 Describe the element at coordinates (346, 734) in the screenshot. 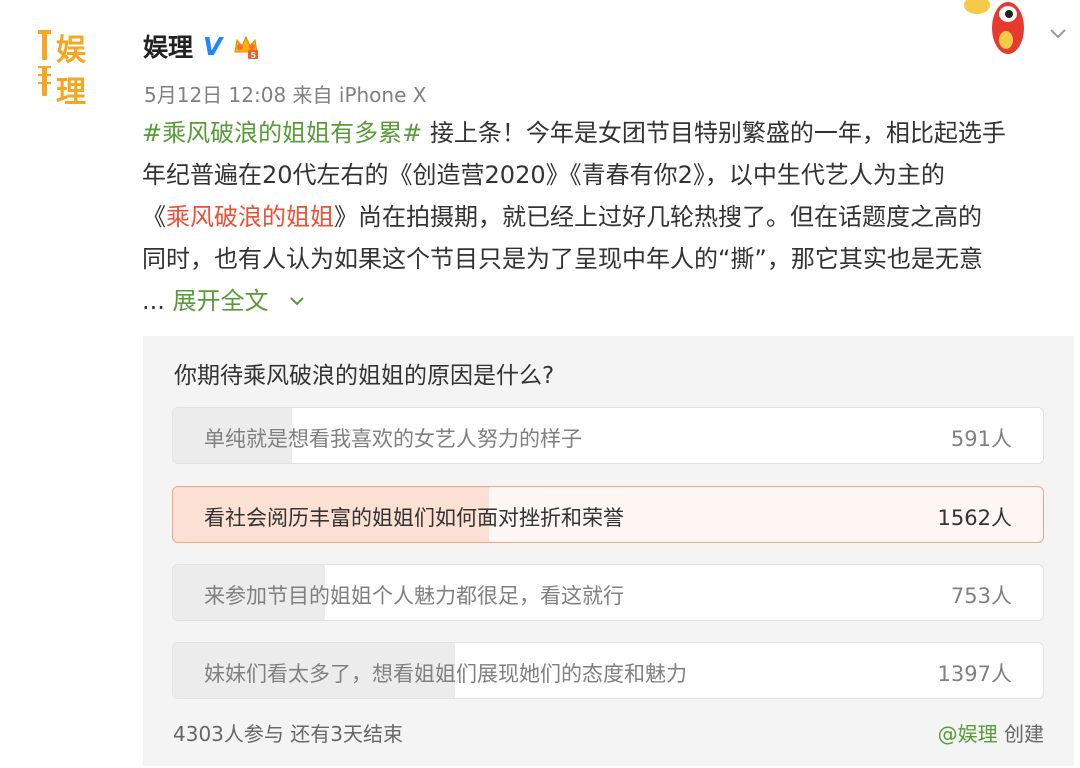

I see `poll-remaining: 还有3天结束` at that location.